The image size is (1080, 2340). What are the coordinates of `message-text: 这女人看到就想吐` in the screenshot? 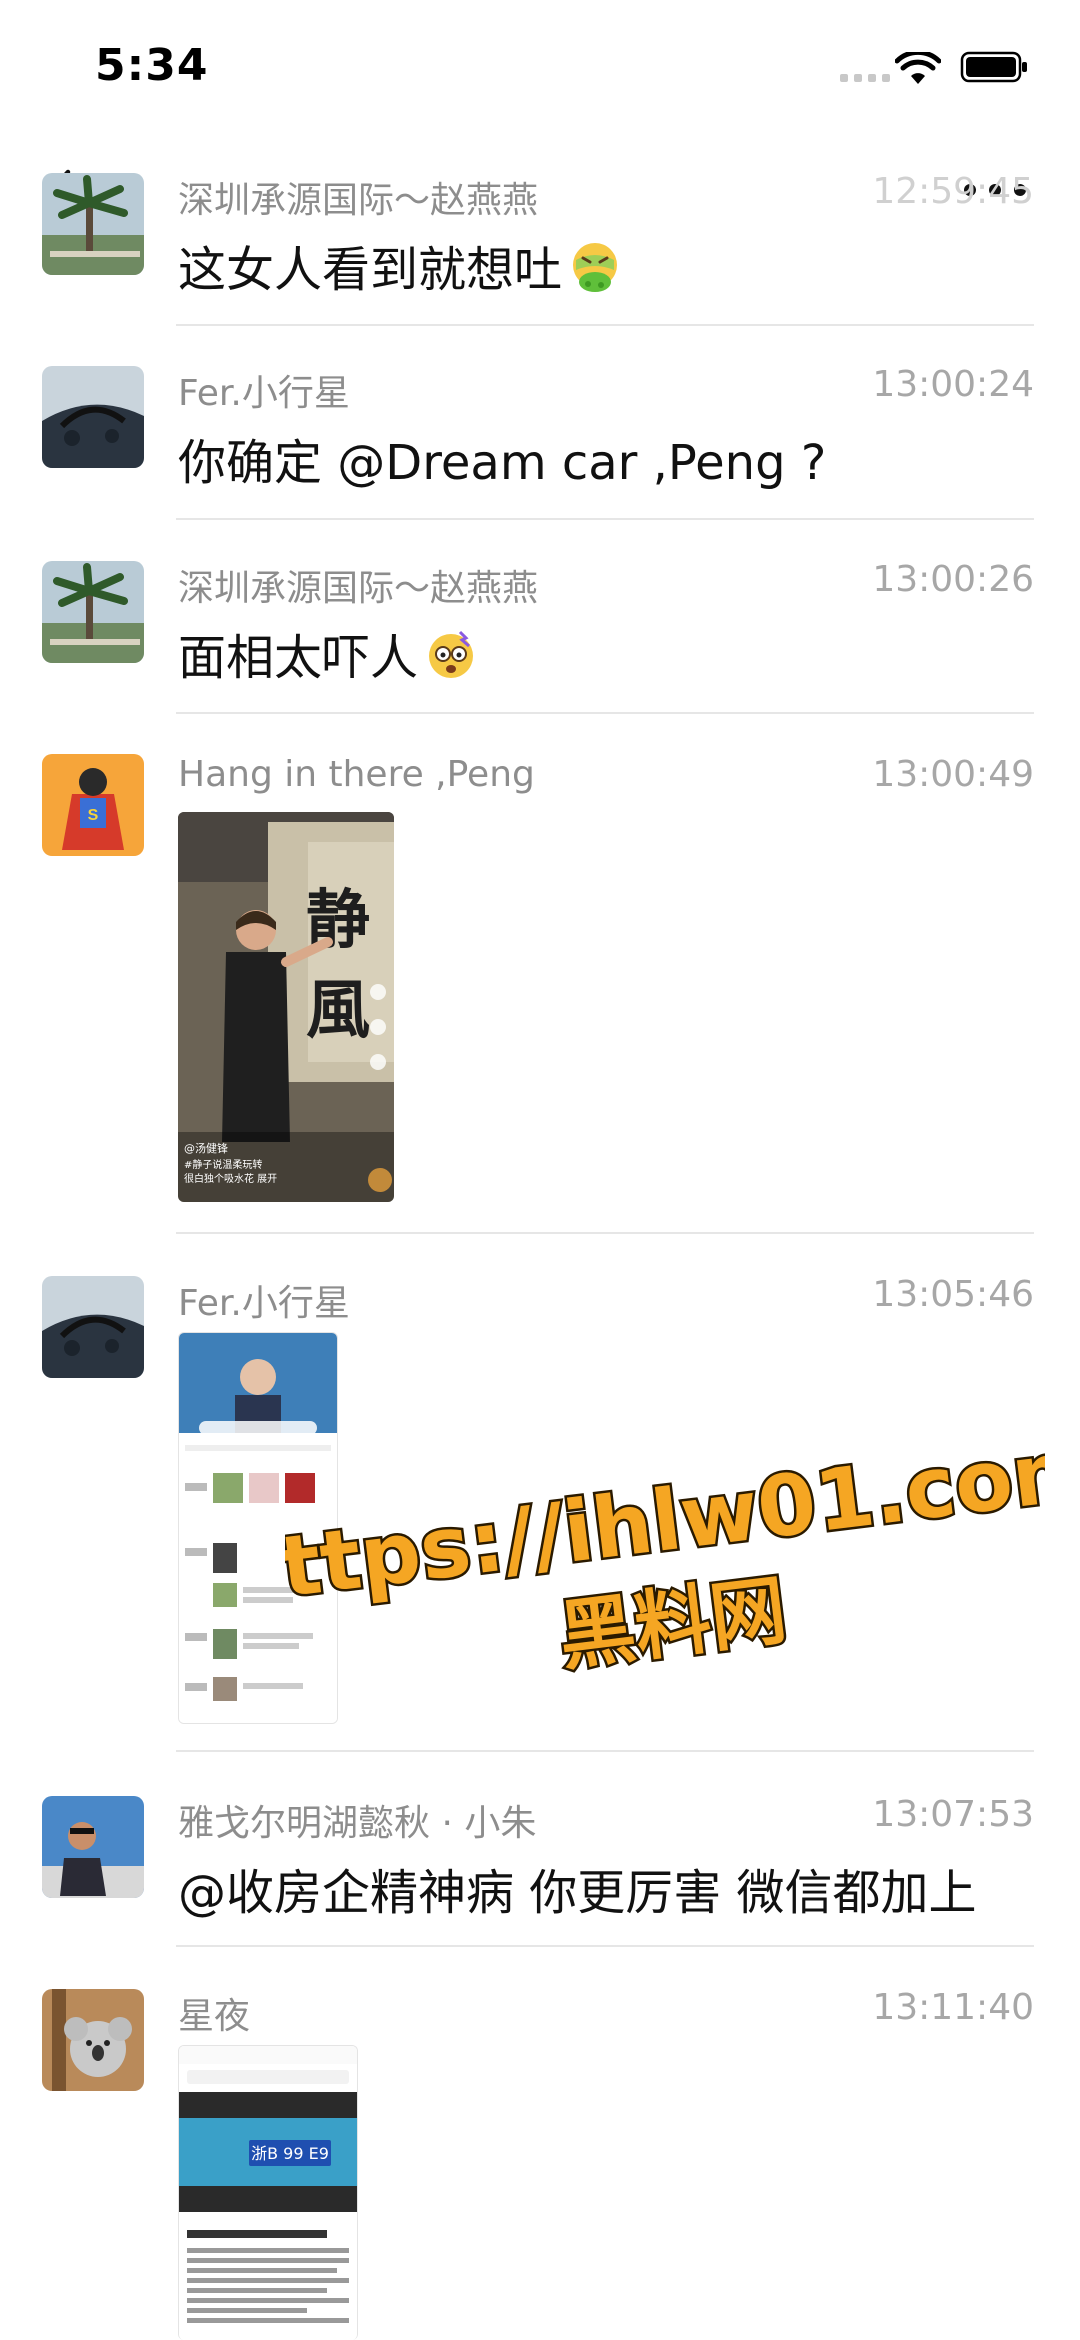 It's located at (400, 265).